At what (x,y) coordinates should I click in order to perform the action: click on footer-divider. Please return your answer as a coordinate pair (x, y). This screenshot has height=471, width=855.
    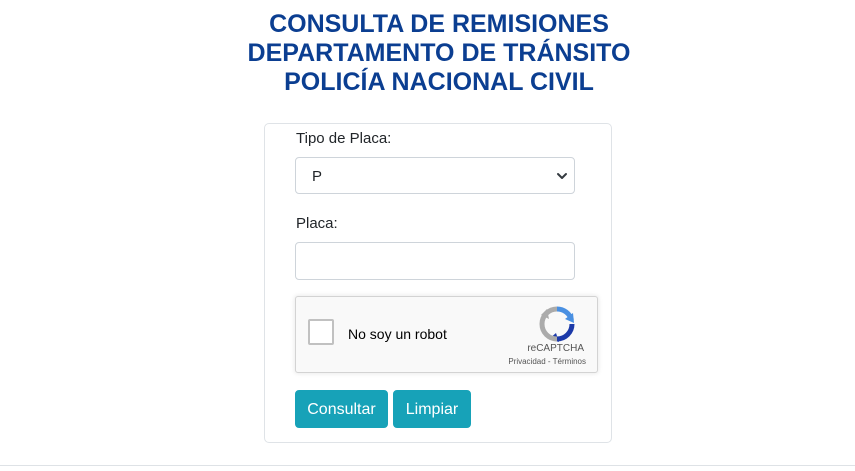
    Looking at the image, I should click on (427, 465).